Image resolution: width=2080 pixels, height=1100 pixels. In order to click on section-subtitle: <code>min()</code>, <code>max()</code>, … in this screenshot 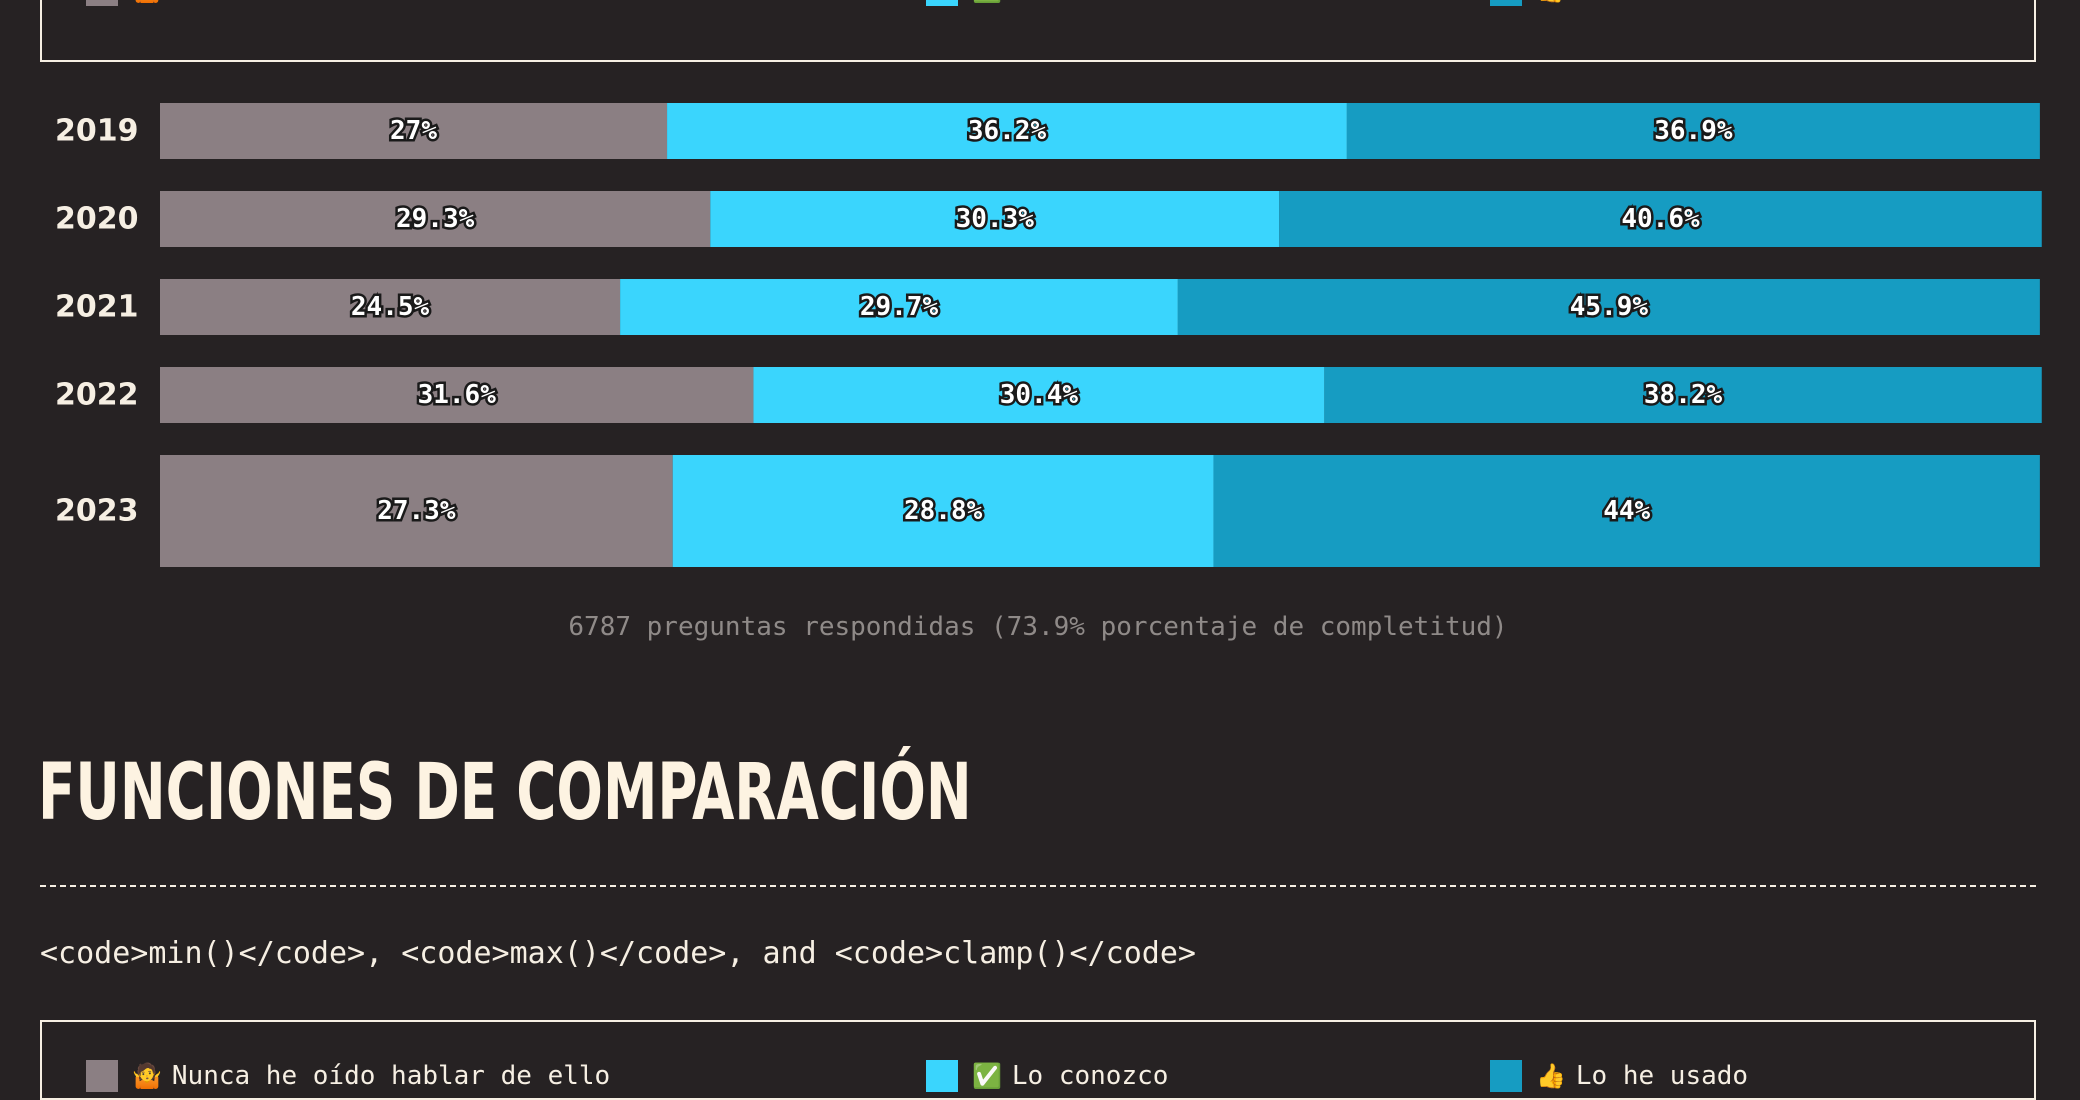, I will do `click(618, 953)`.